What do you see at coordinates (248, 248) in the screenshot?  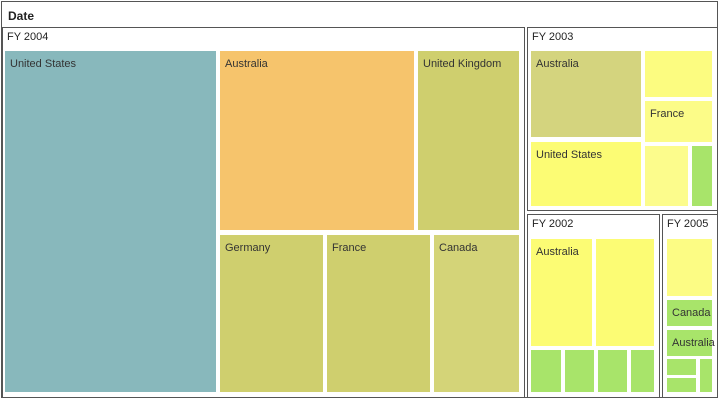 I see `cell-label: Germany` at bounding box center [248, 248].